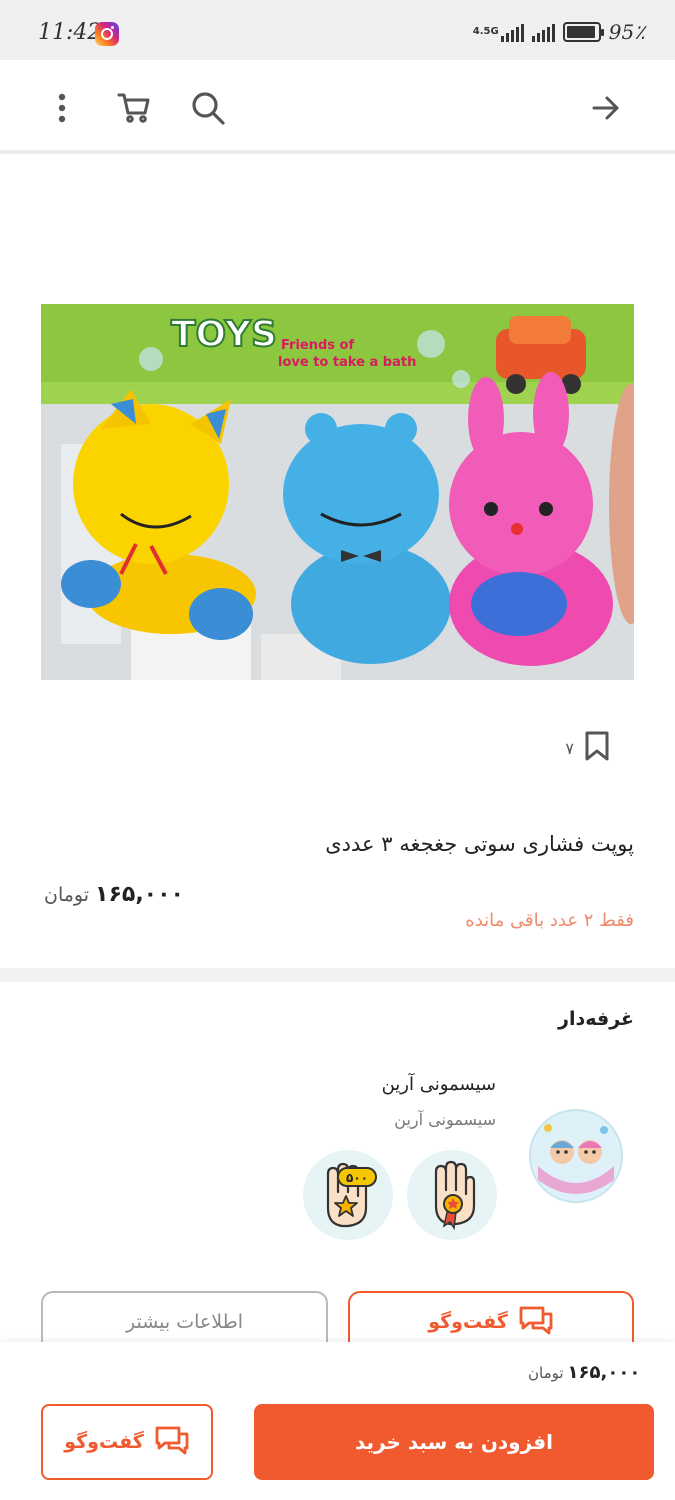 This screenshot has height=1500, width=675. I want to click on stock-note: فقط ۲ عدد باقی مانده, so click(549, 920).